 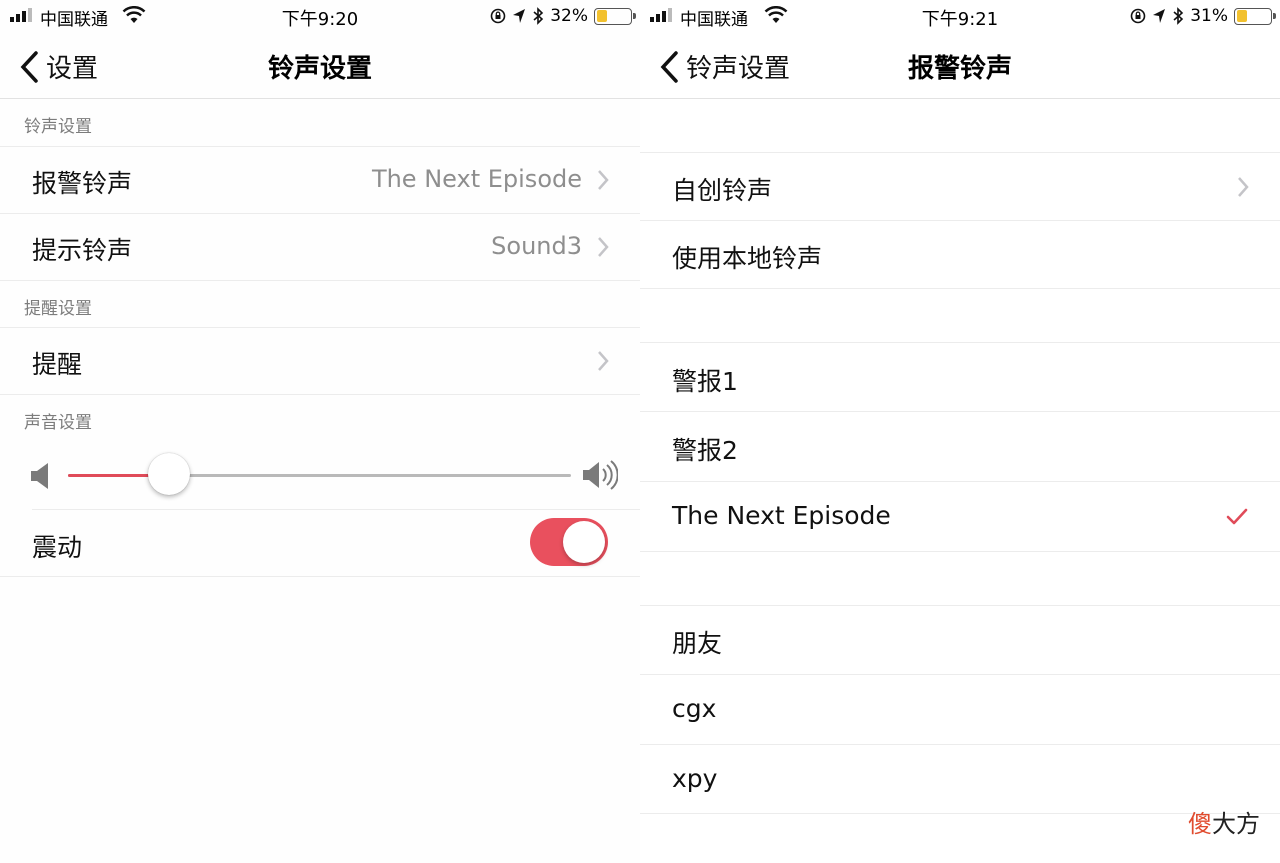 I want to click on status-bar: 中国联通 下午9:21 31%, so click(x=960, y=16).